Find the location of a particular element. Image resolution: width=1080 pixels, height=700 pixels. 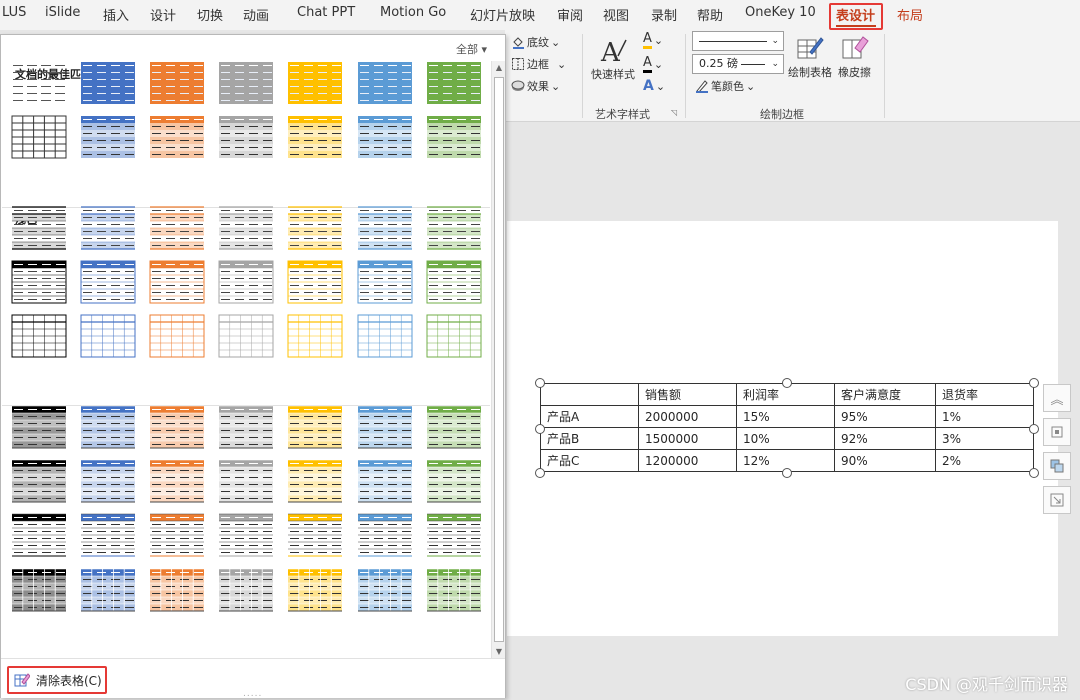

arrange-button is located at coordinates (1057, 466).